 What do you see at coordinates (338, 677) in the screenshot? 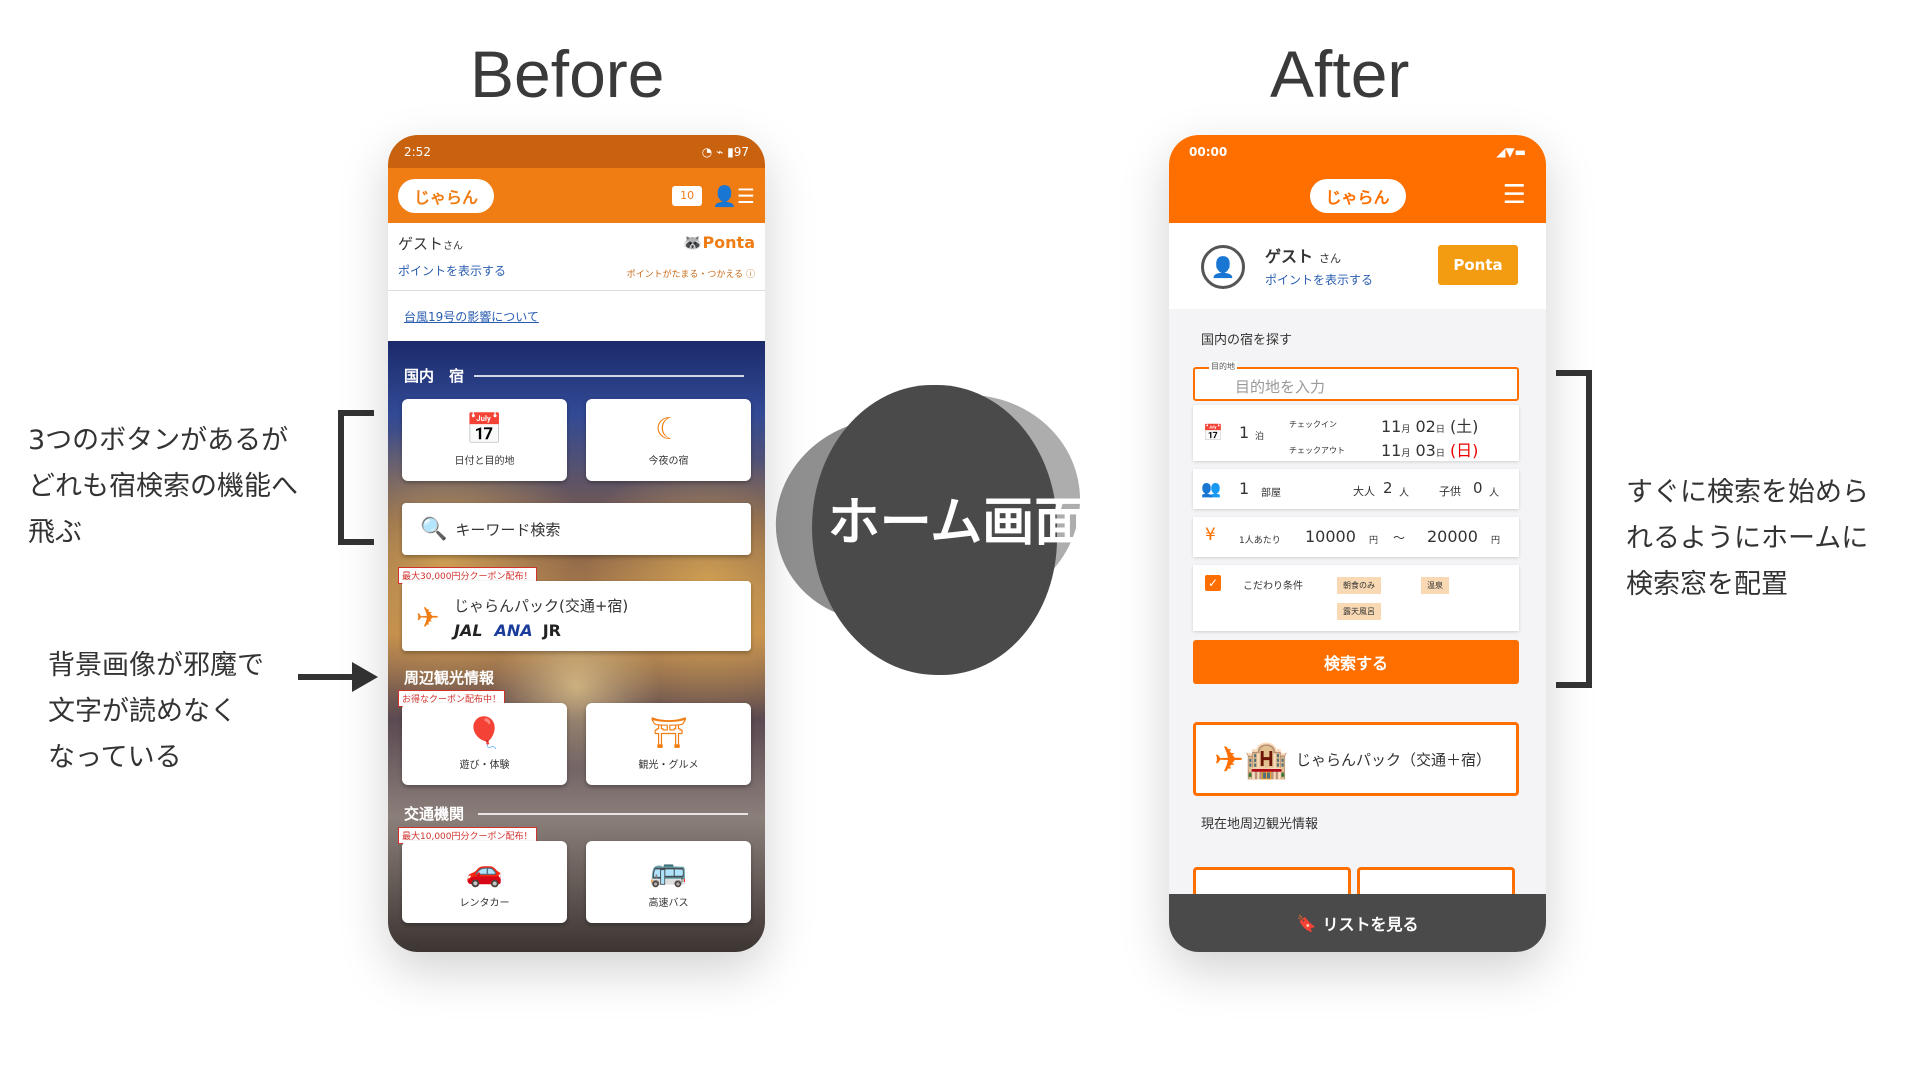
I see `arrow-icon` at bounding box center [338, 677].